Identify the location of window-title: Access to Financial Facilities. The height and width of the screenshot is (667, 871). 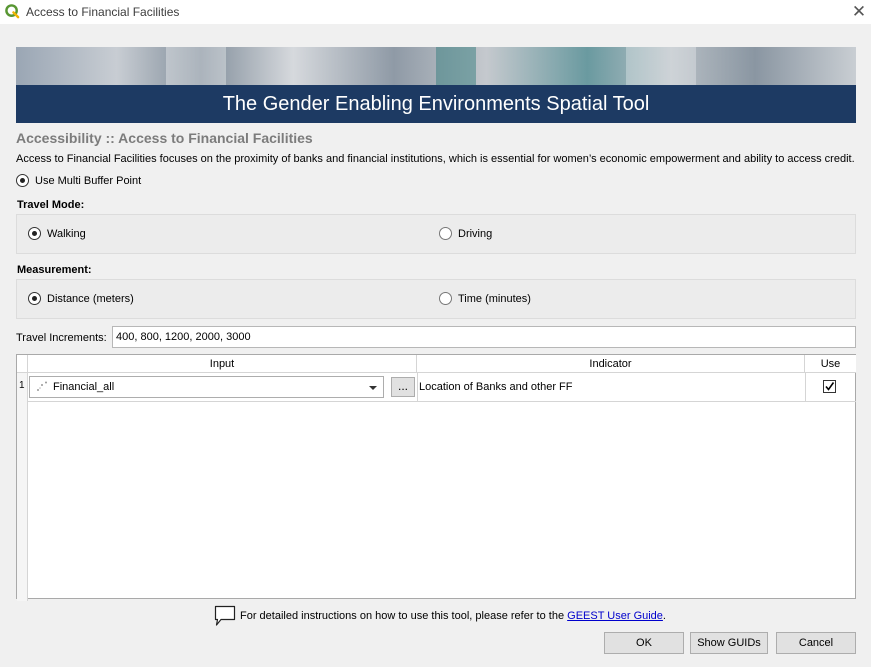
(103, 12).